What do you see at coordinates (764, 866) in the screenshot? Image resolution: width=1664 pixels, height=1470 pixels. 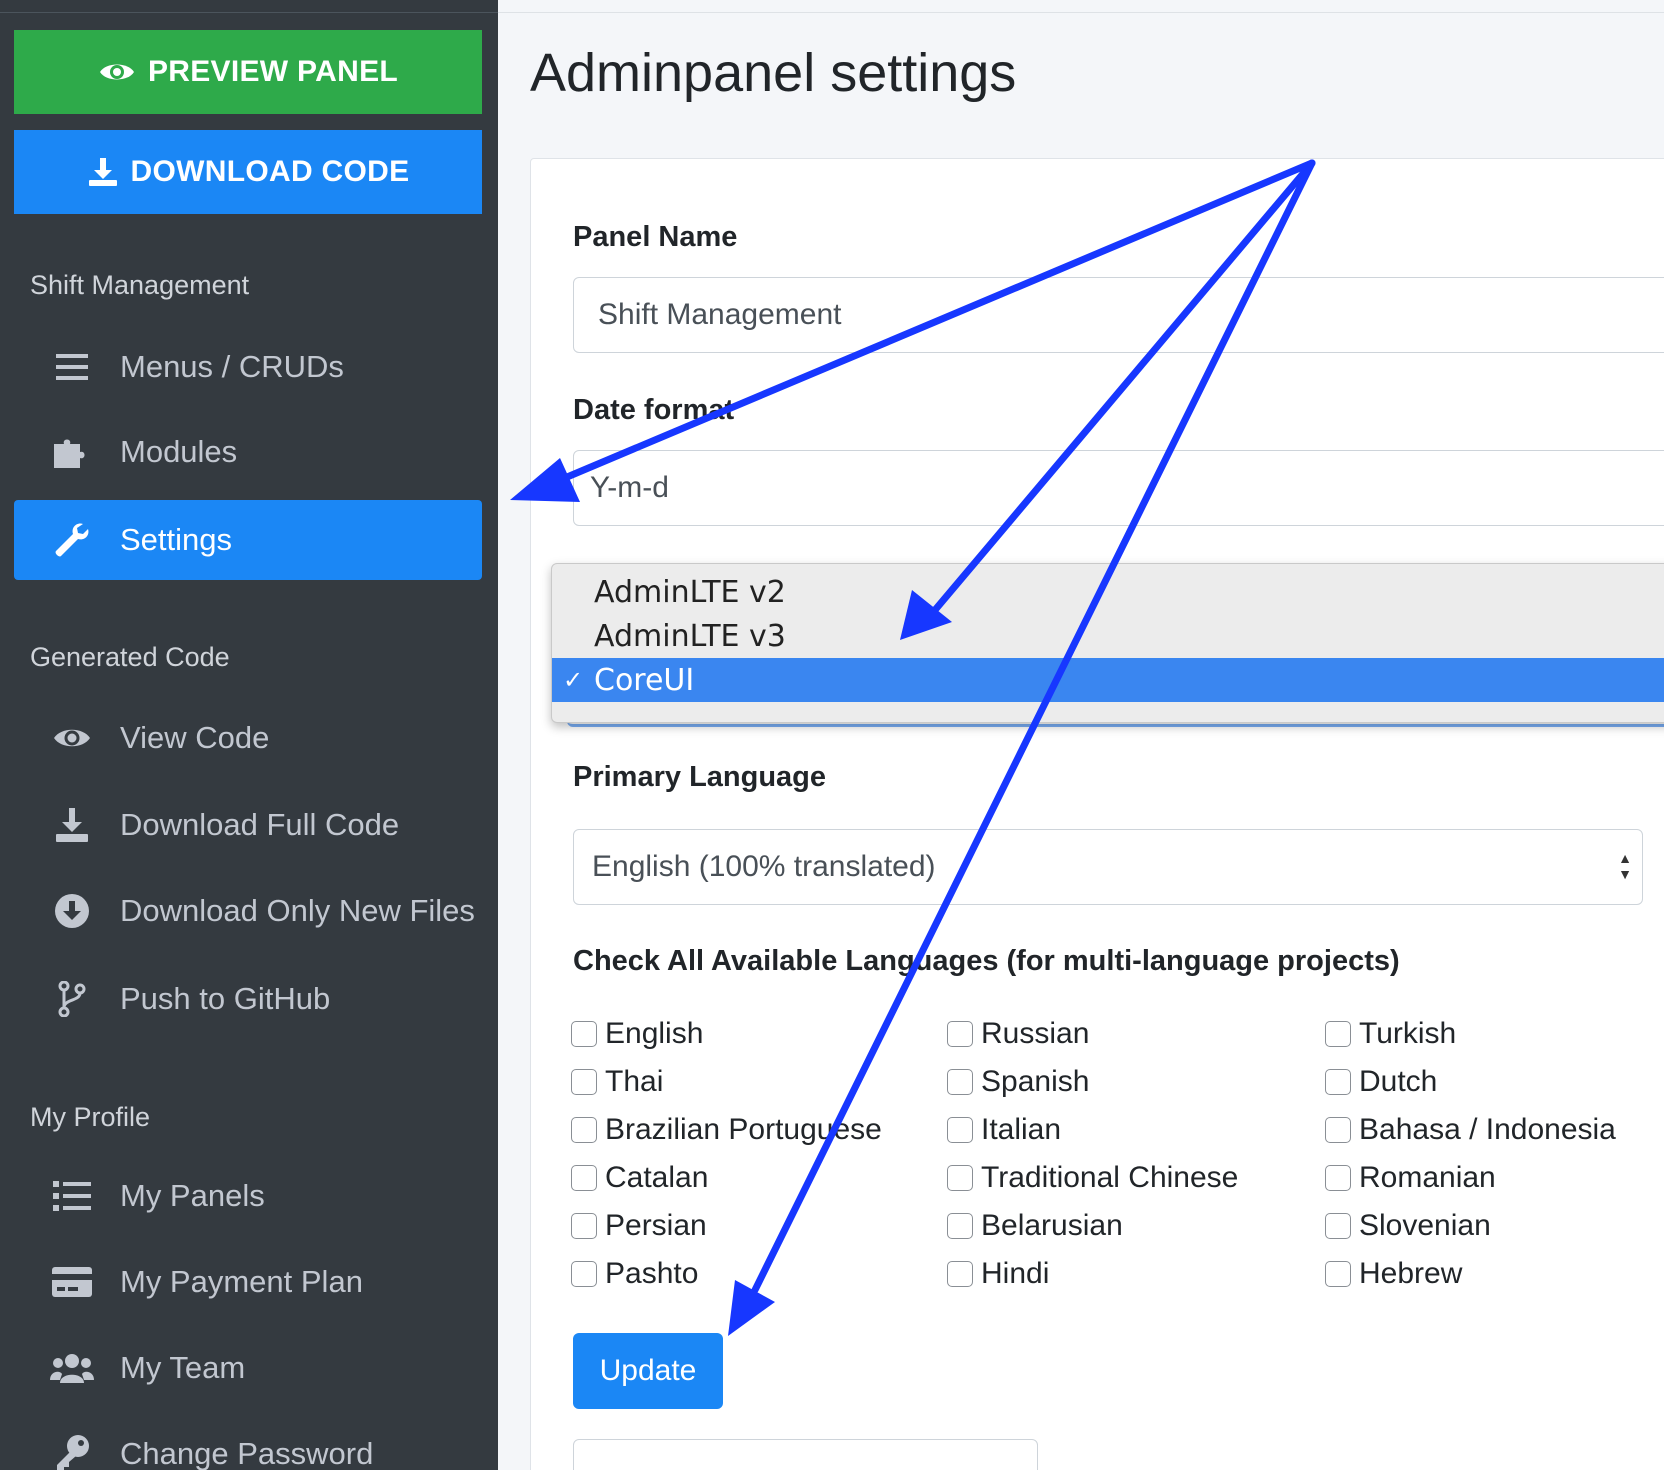 I see `primary-language-value: English (100% translated)` at bounding box center [764, 866].